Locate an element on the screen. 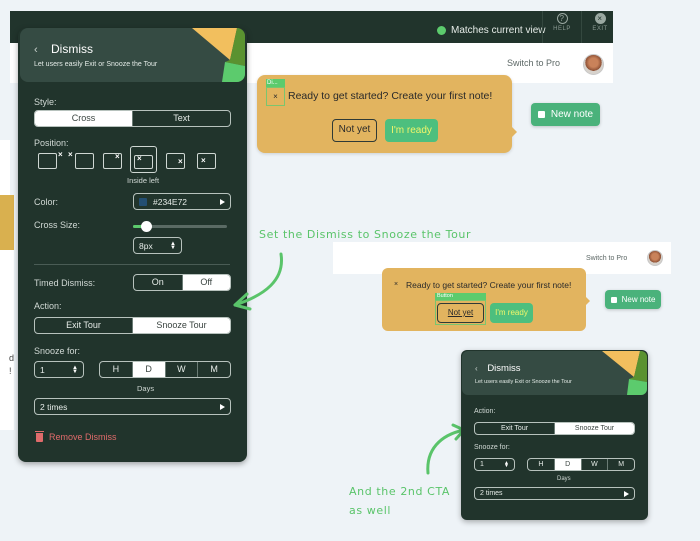 Image resolution: width=700 pixels, height=541 pixels. help-button: ? HELP is located at coordinates (562, 22).